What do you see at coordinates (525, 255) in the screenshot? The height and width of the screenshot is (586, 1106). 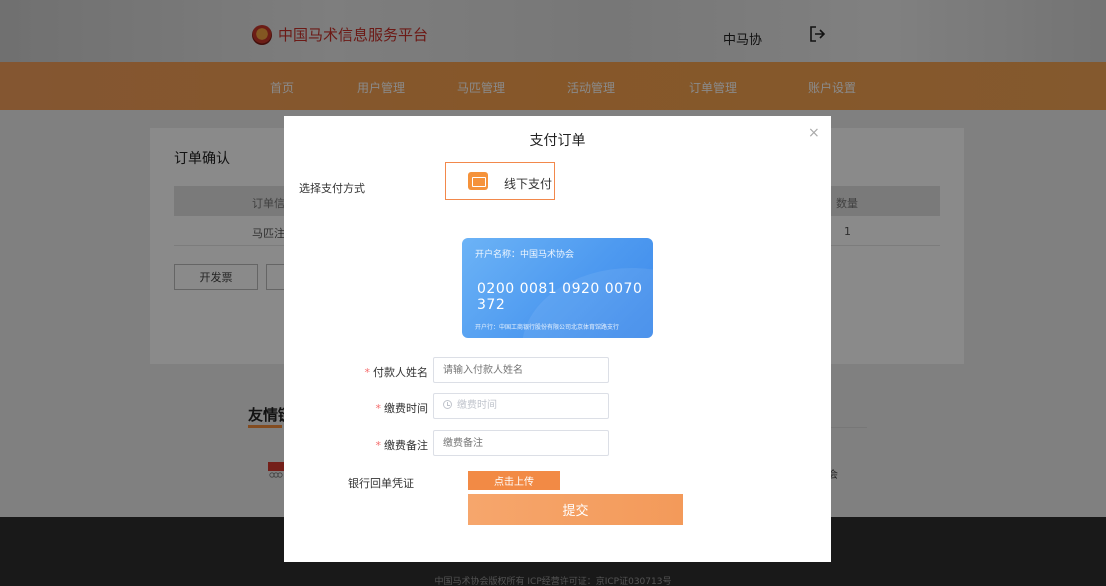 I see `card-account-name: 开户名称：中国马术协会` at bounding box center [525, 255].